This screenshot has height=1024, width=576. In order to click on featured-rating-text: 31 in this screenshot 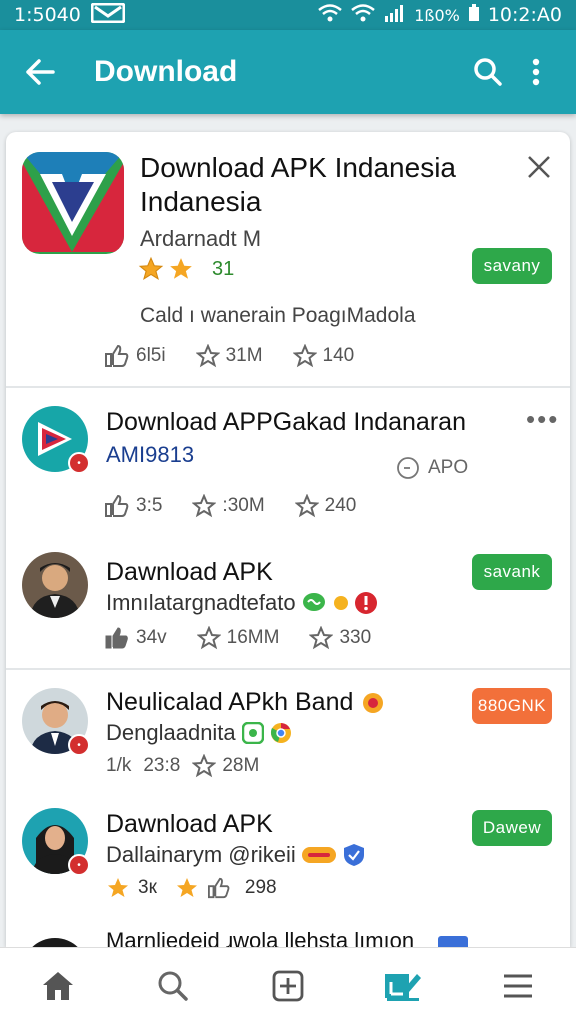, I will do `click(223, 268)`.